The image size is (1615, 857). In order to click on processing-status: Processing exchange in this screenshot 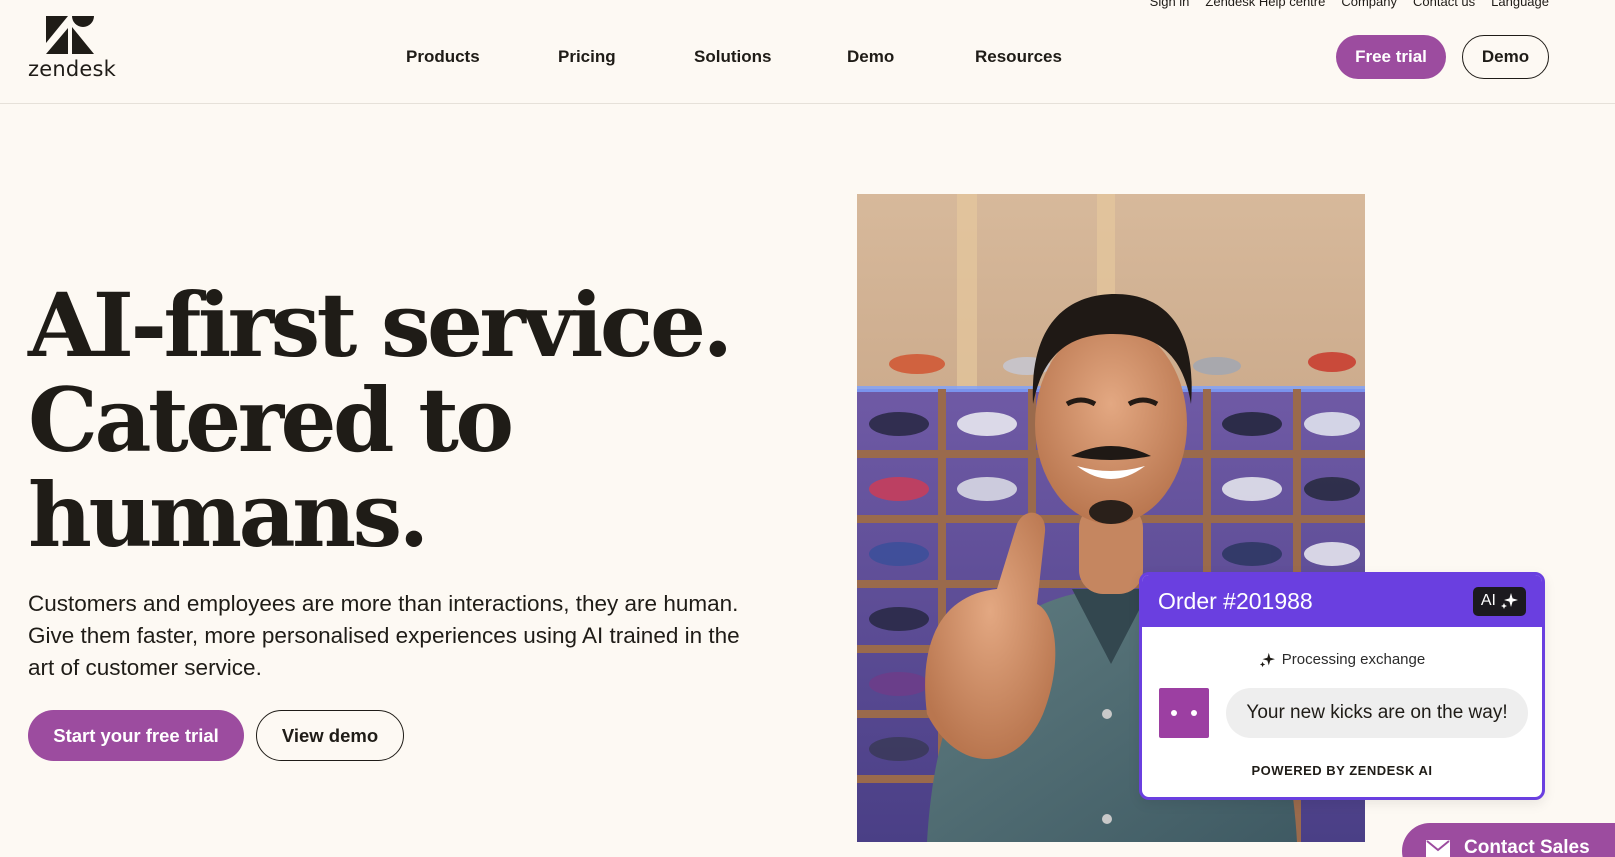, I will do `click(1342, 659)`.